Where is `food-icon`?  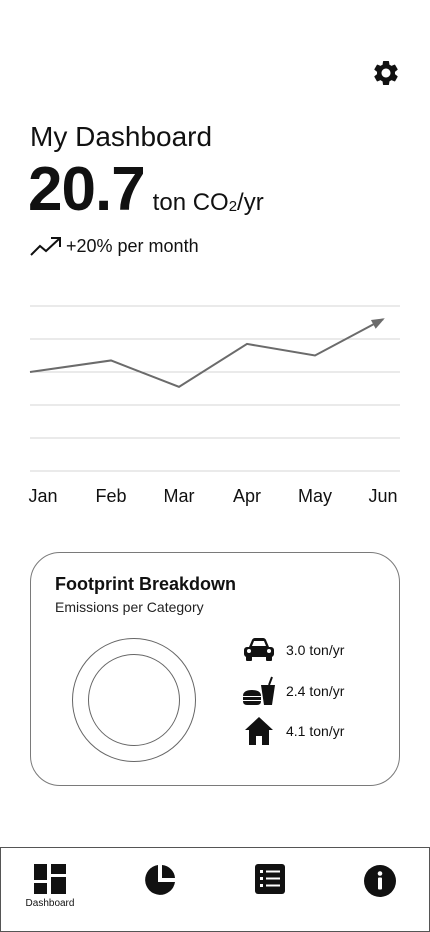 food-icon is located at coordinates (259, 691).